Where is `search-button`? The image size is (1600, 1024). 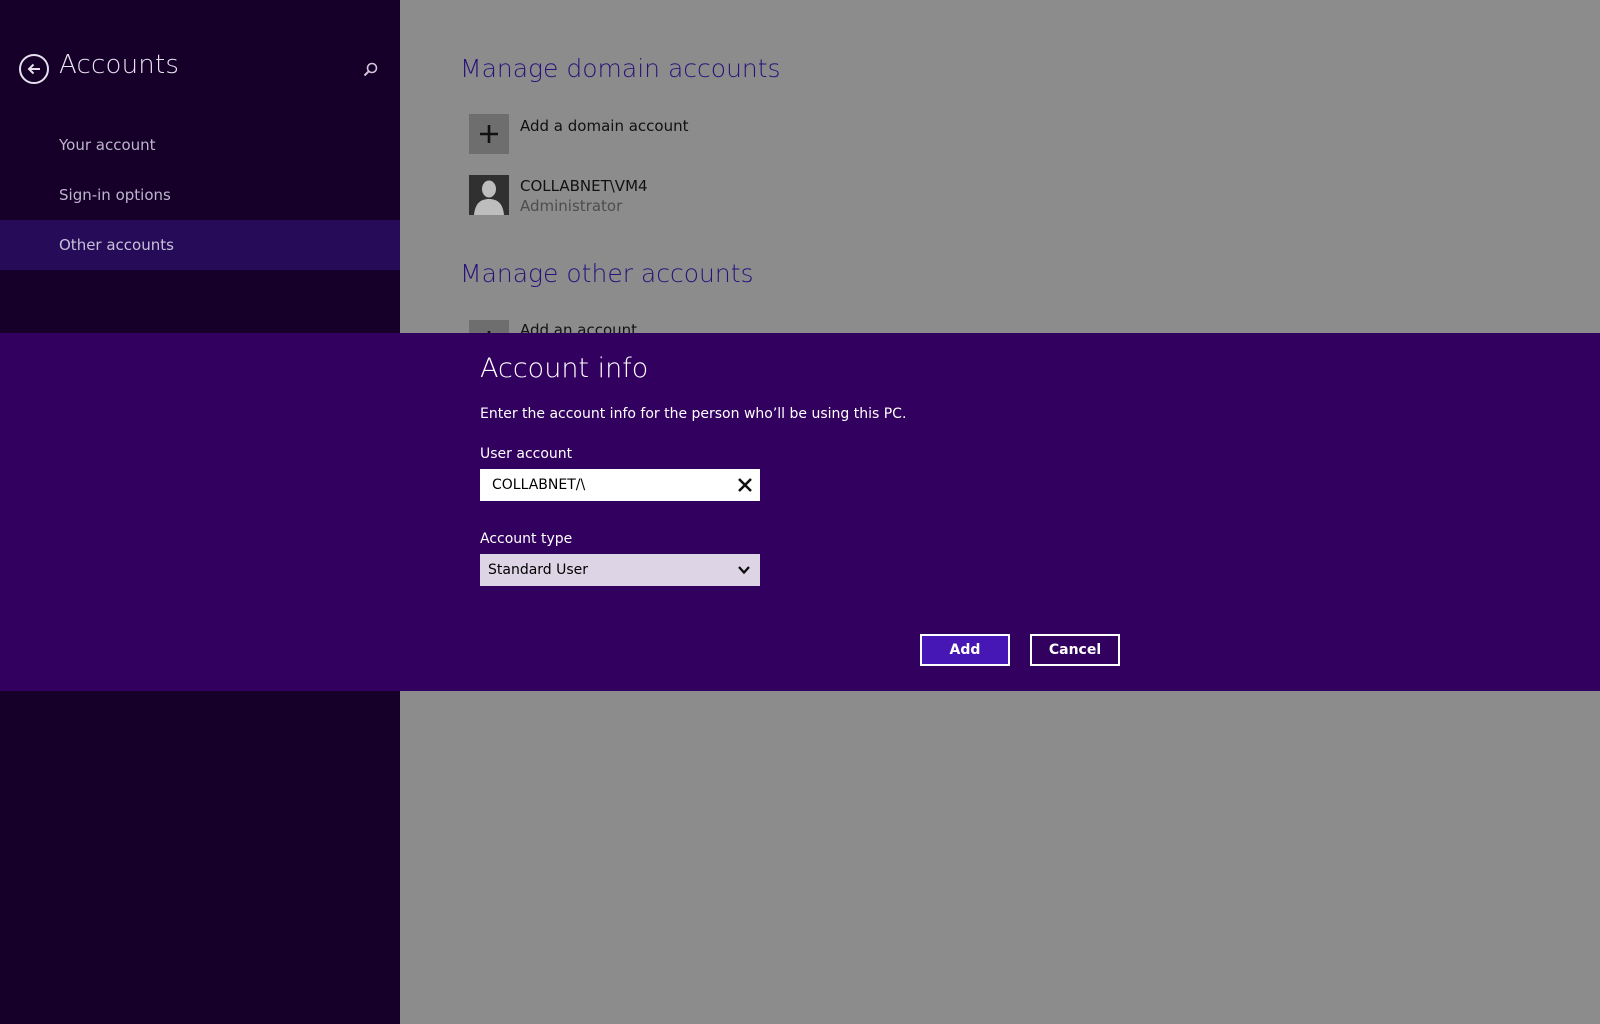
search-button is located at coordinates (371, 70).